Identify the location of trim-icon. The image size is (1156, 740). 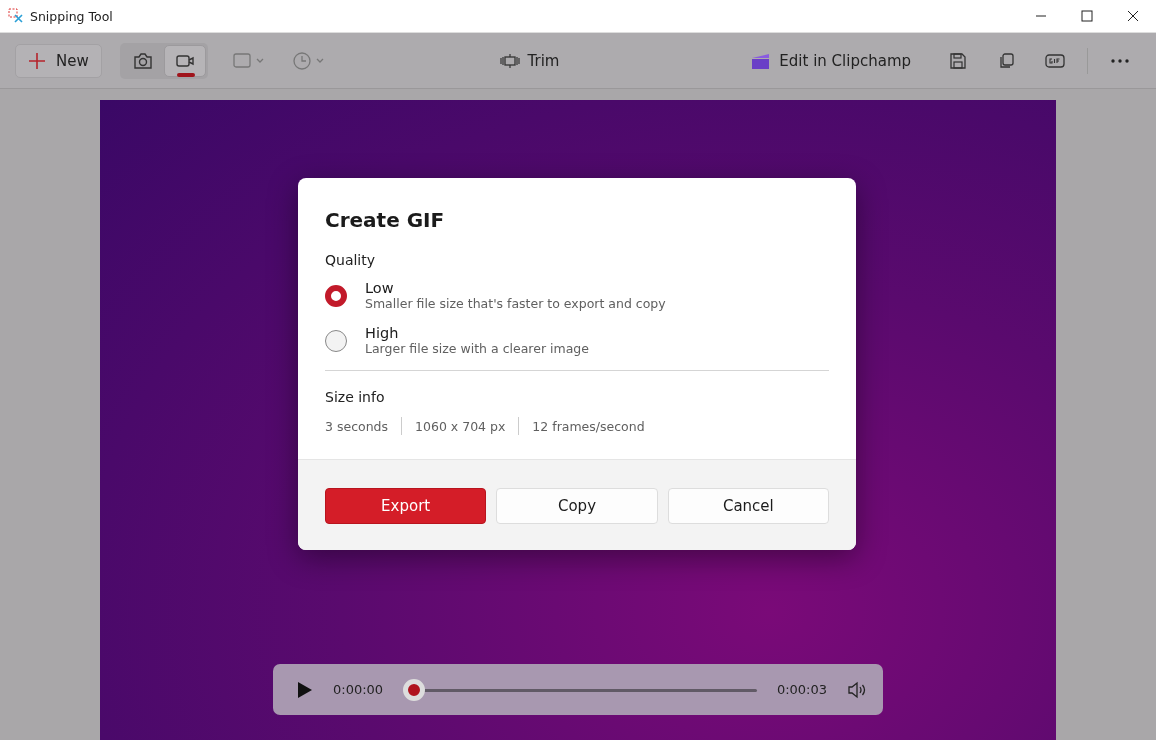
(509, 60).